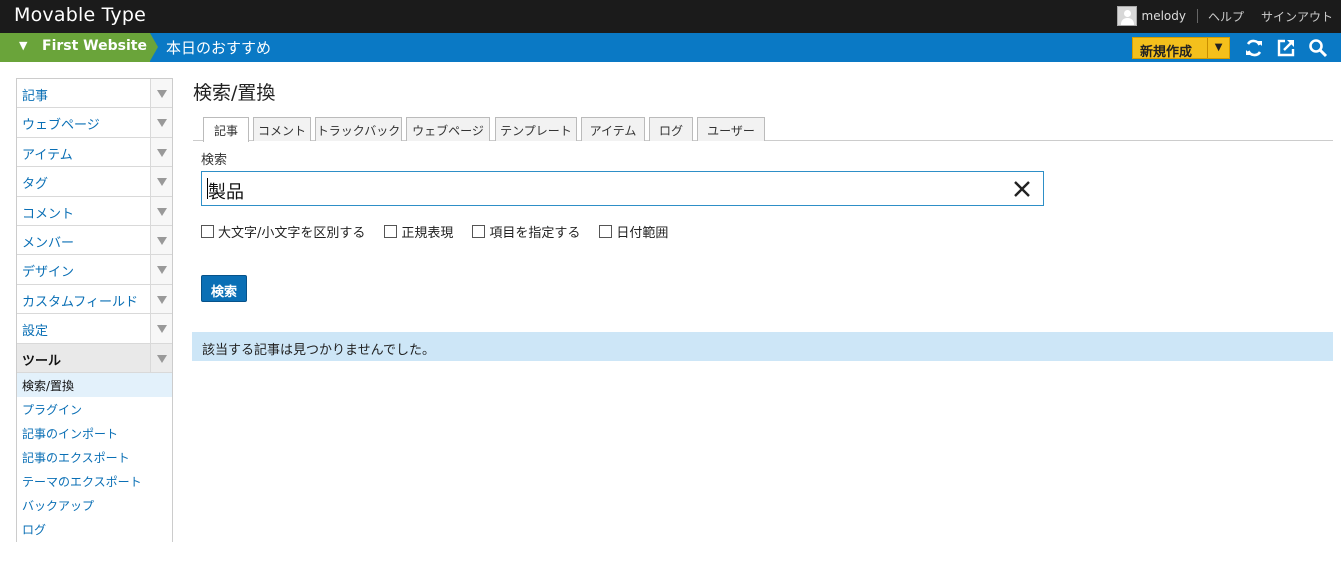 Image resolution: width=1341 pixels, height=586 pixels. I want to click on tab-templates: テンプレート, so click(536, 129).